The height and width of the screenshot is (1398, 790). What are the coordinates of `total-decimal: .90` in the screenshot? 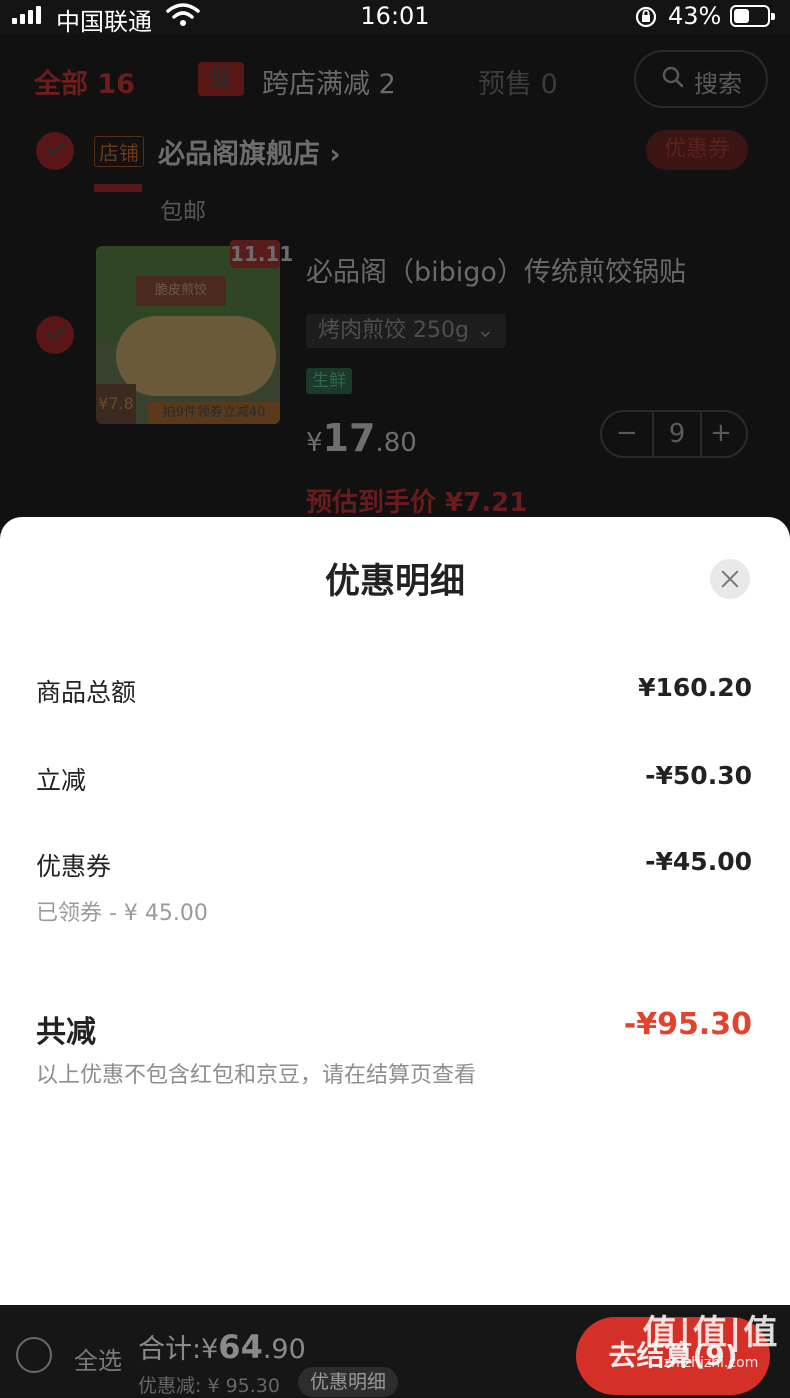 It's located at (284, 1349).